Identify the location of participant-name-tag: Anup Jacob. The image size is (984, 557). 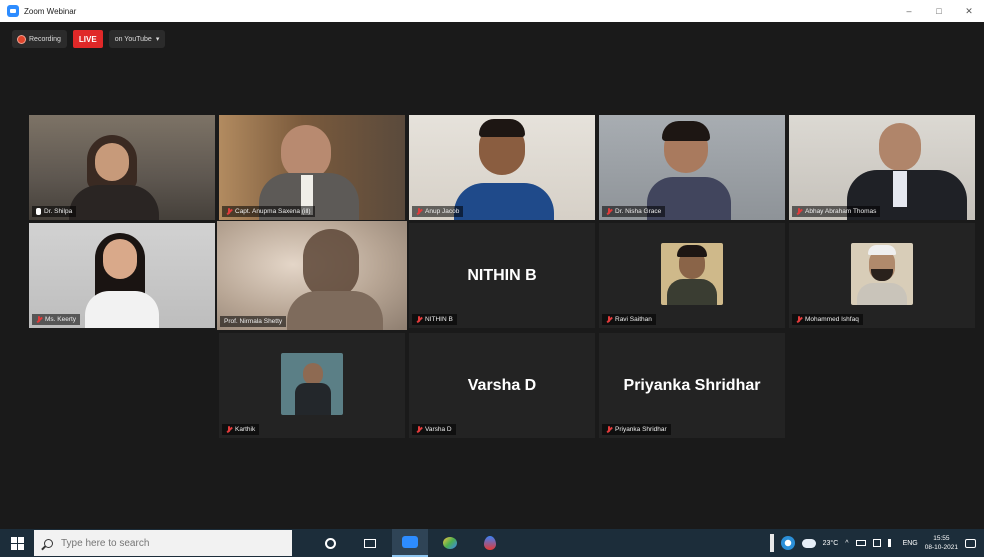
(438, 211).